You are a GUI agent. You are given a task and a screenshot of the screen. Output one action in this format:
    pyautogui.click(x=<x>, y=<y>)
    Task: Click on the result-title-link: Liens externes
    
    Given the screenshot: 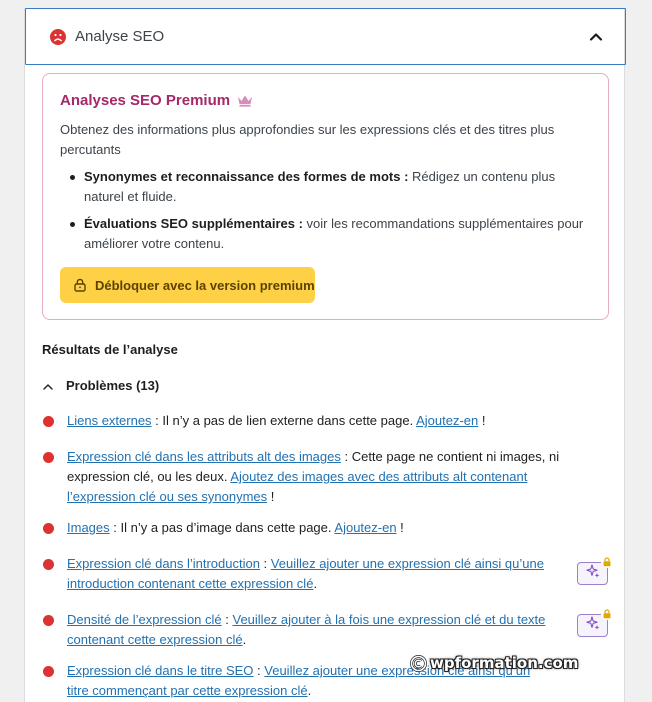 What is the action you would take?
    pyautogui.click(x=109, y=420)
    